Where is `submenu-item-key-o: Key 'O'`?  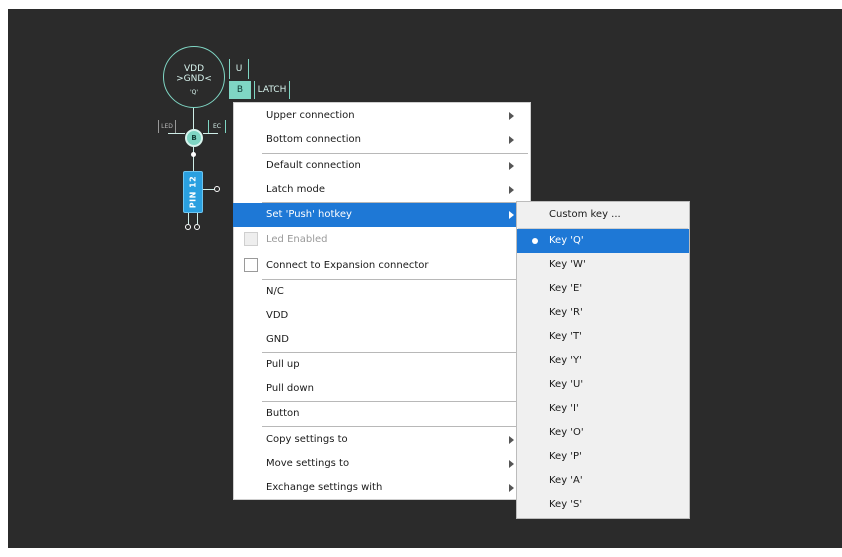 submenu-item-key-o: Key 'O' is located at coordinates (603, 433).